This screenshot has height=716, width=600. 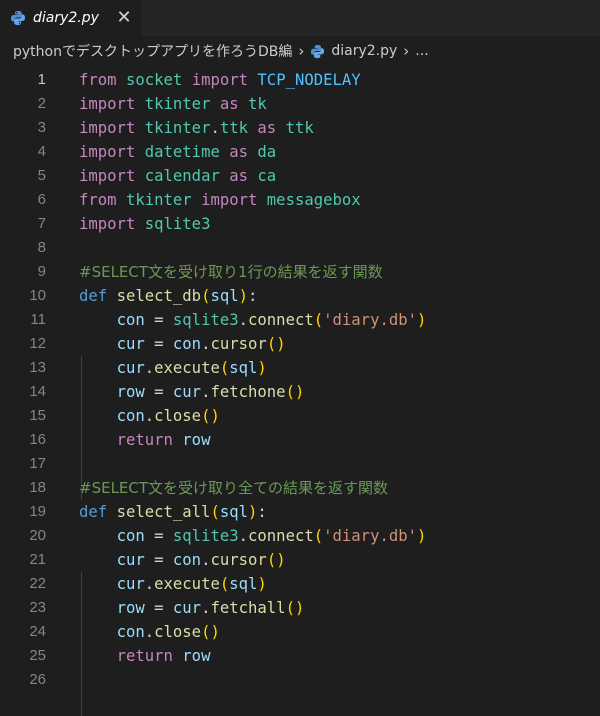 What do you see at coordinates (178, 416) in the screenshot?
I see `code-token: close` at bounding box center [178, 416].